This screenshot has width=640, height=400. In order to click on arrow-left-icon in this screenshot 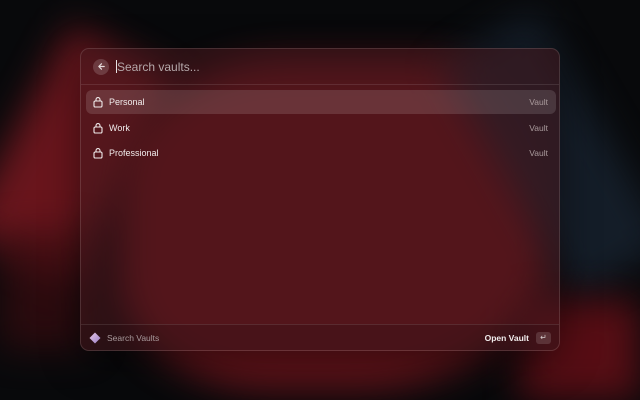, I will do `click(101, 66)`.